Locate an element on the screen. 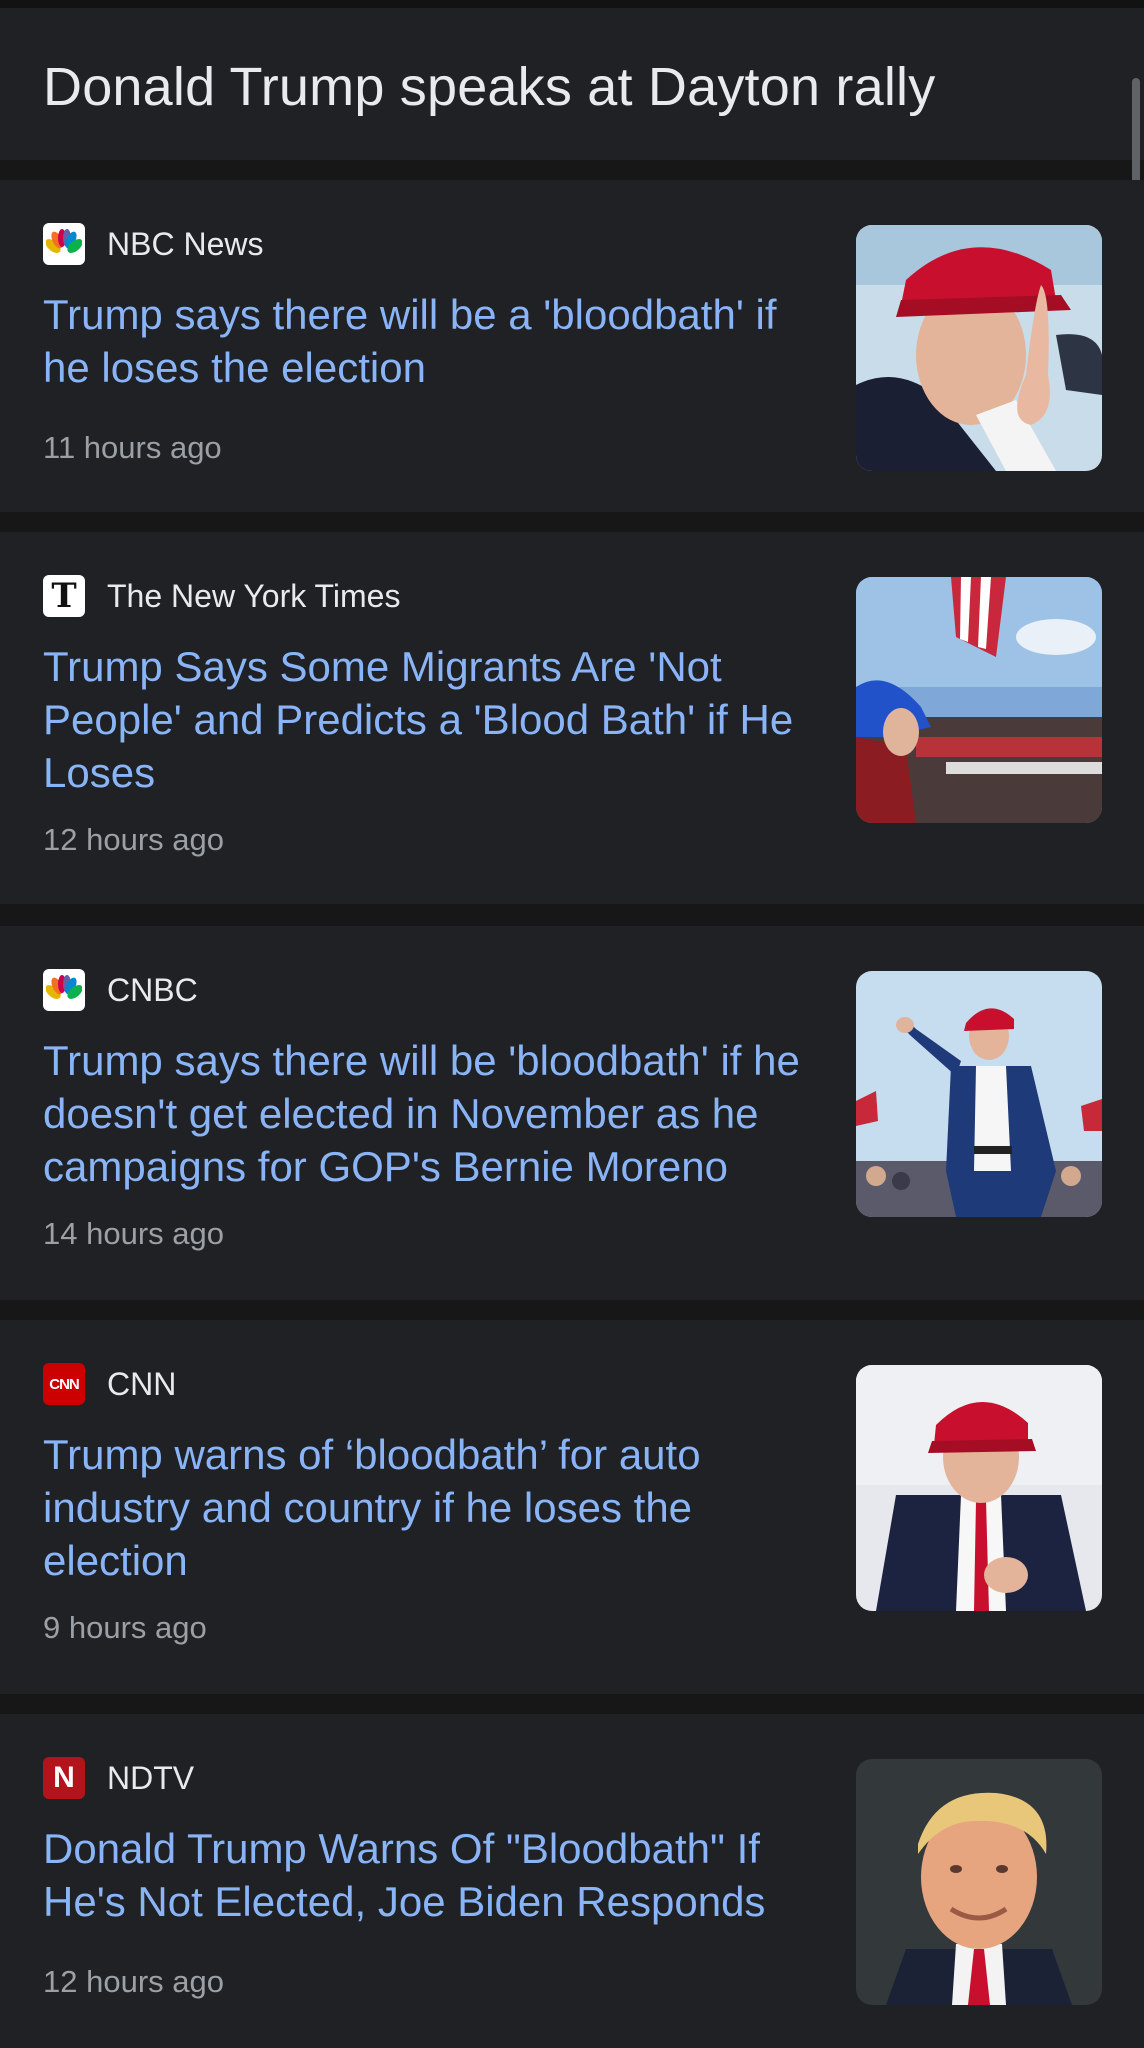  timestamp: 11 hours ago is located at coordinates (132, 447).